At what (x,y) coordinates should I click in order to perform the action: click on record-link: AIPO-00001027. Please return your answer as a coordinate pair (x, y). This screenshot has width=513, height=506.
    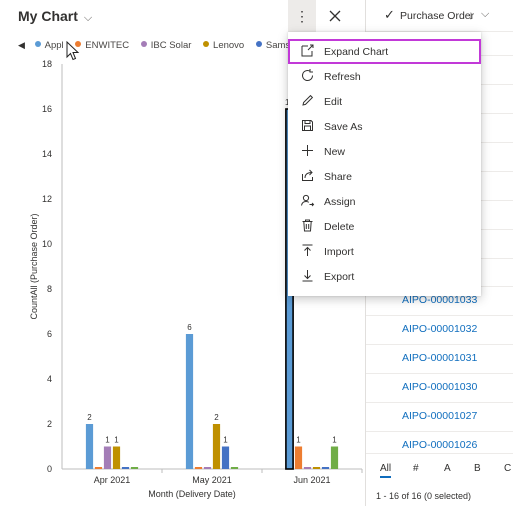
    Looking at the image, I should click on (439, 416).